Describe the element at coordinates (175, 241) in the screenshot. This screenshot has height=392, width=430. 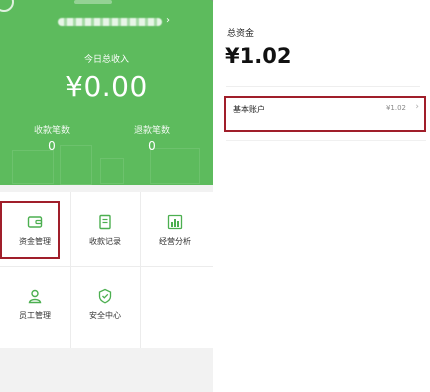
I see `menu-label: 经营分析` at that location.